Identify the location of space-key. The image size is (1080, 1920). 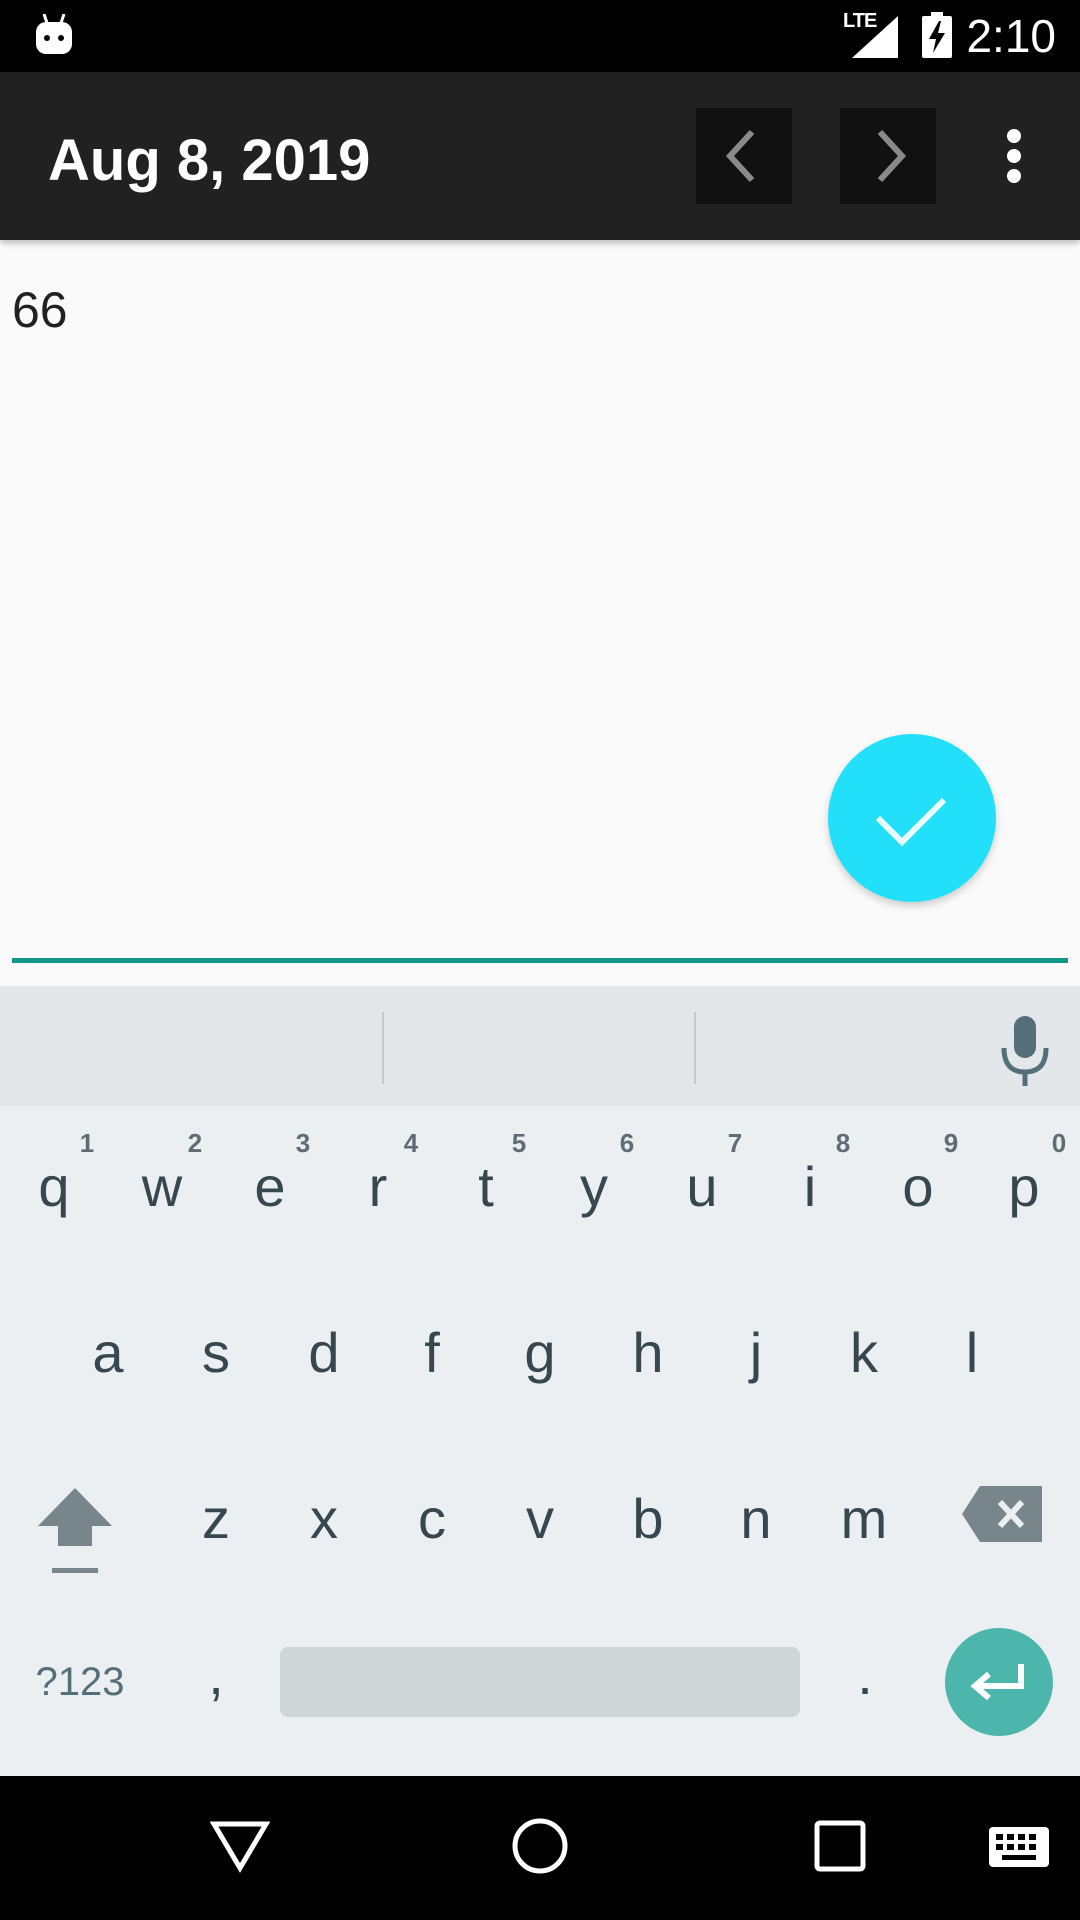
(540, 1682).